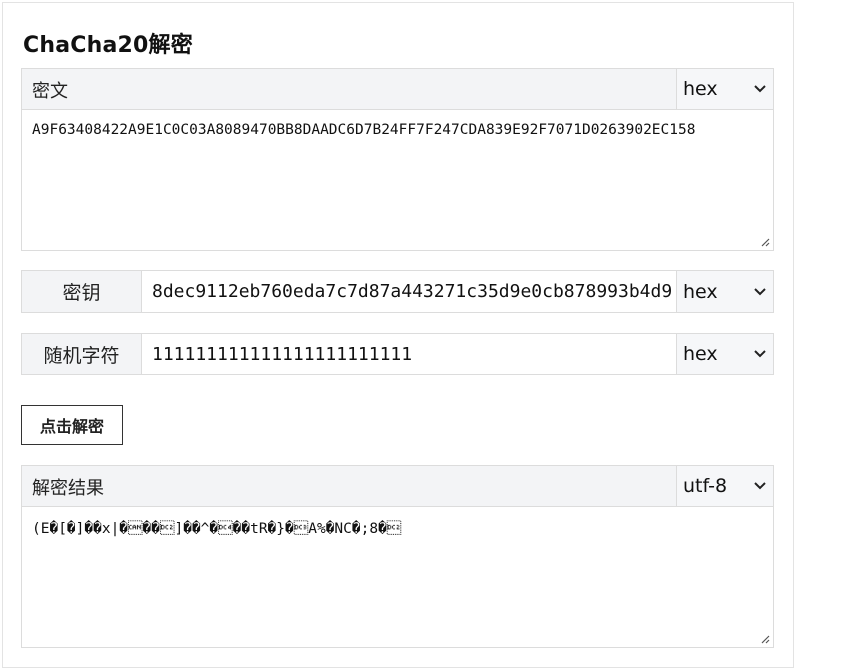 This screenshot has width=861, height=672. What do you see at coordinates (409, 354) in the screenshot?
I see `nonce-input: 111111111111111111111111` at bounding box center [409, 354].